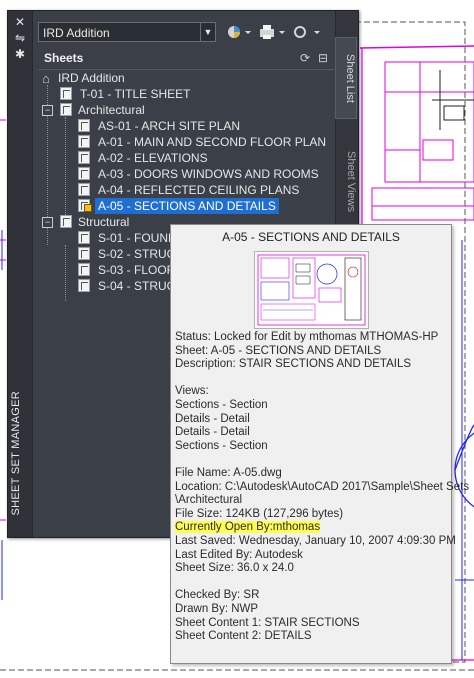  I want to click on refresh-icon: ⟳, so click(305, 58).